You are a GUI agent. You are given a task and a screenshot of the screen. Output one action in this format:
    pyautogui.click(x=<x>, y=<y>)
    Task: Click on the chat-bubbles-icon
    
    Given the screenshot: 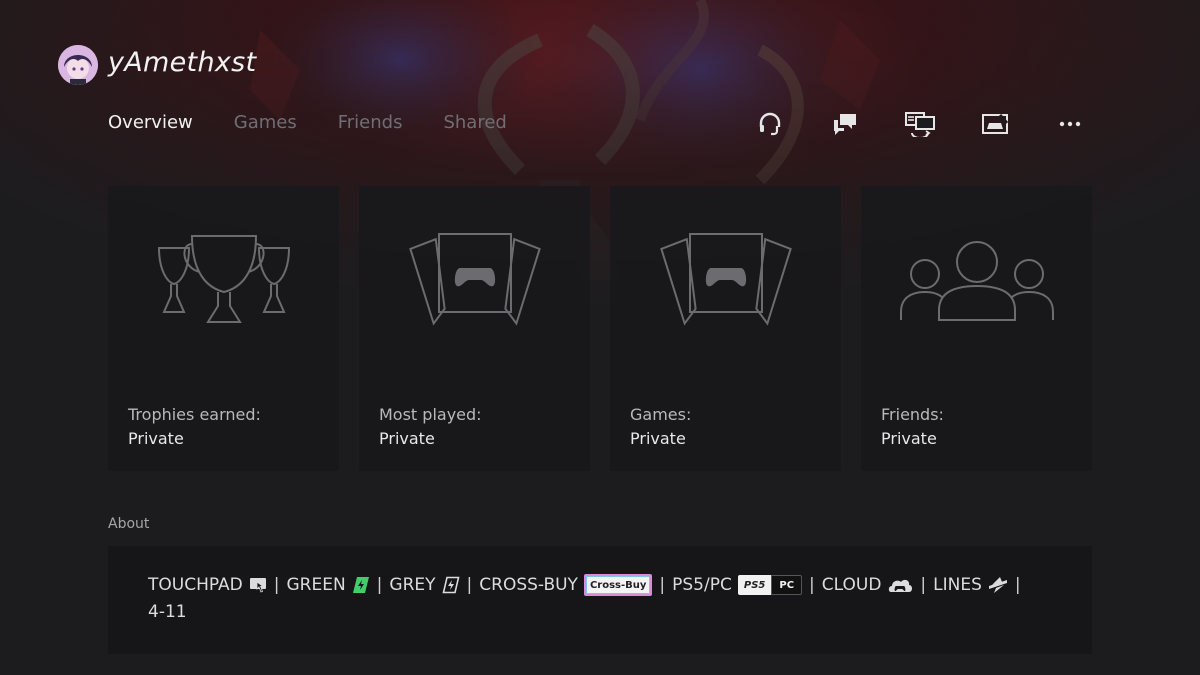 What is the action you would take?
    pyautogui.click(x=845, y=124)
    